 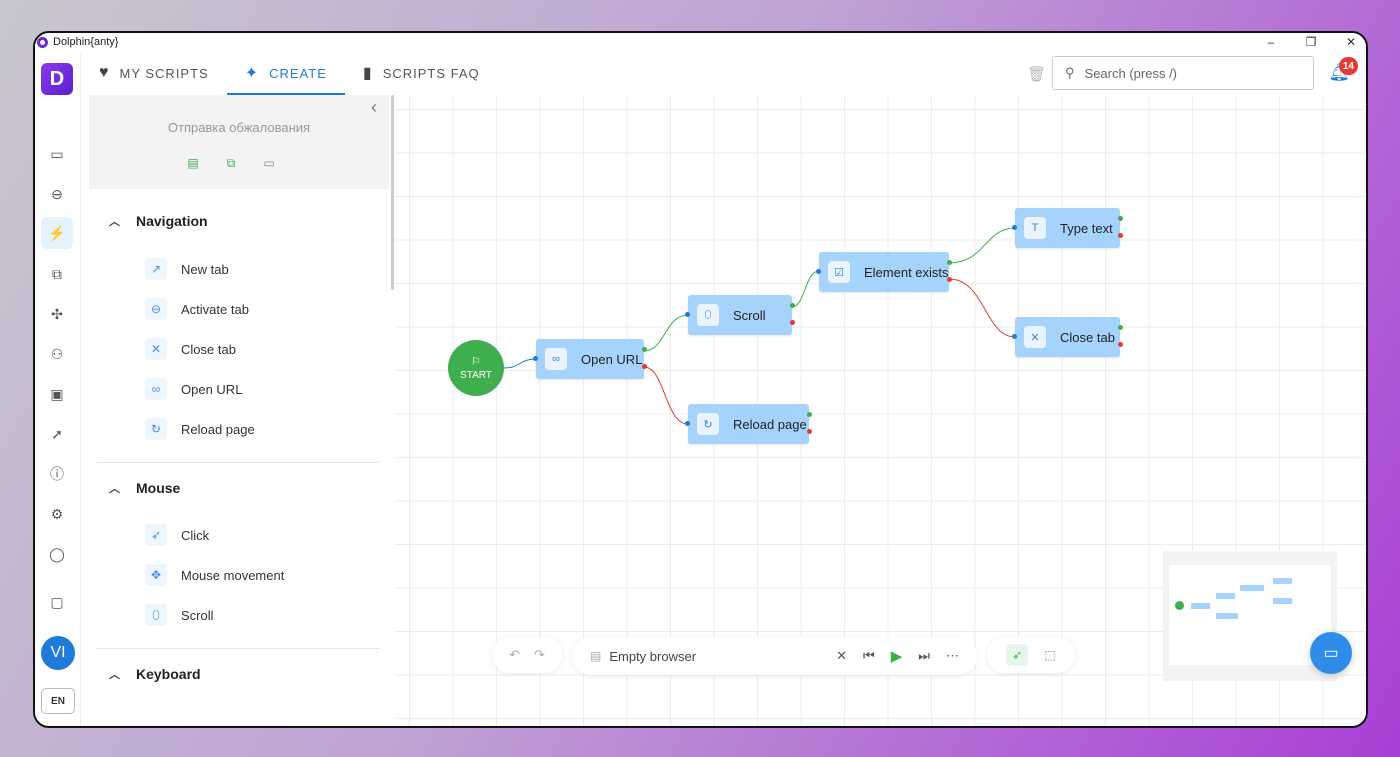 I want to click on section-keyboard: ︿ Keyboard, so click(x=155, y=674).